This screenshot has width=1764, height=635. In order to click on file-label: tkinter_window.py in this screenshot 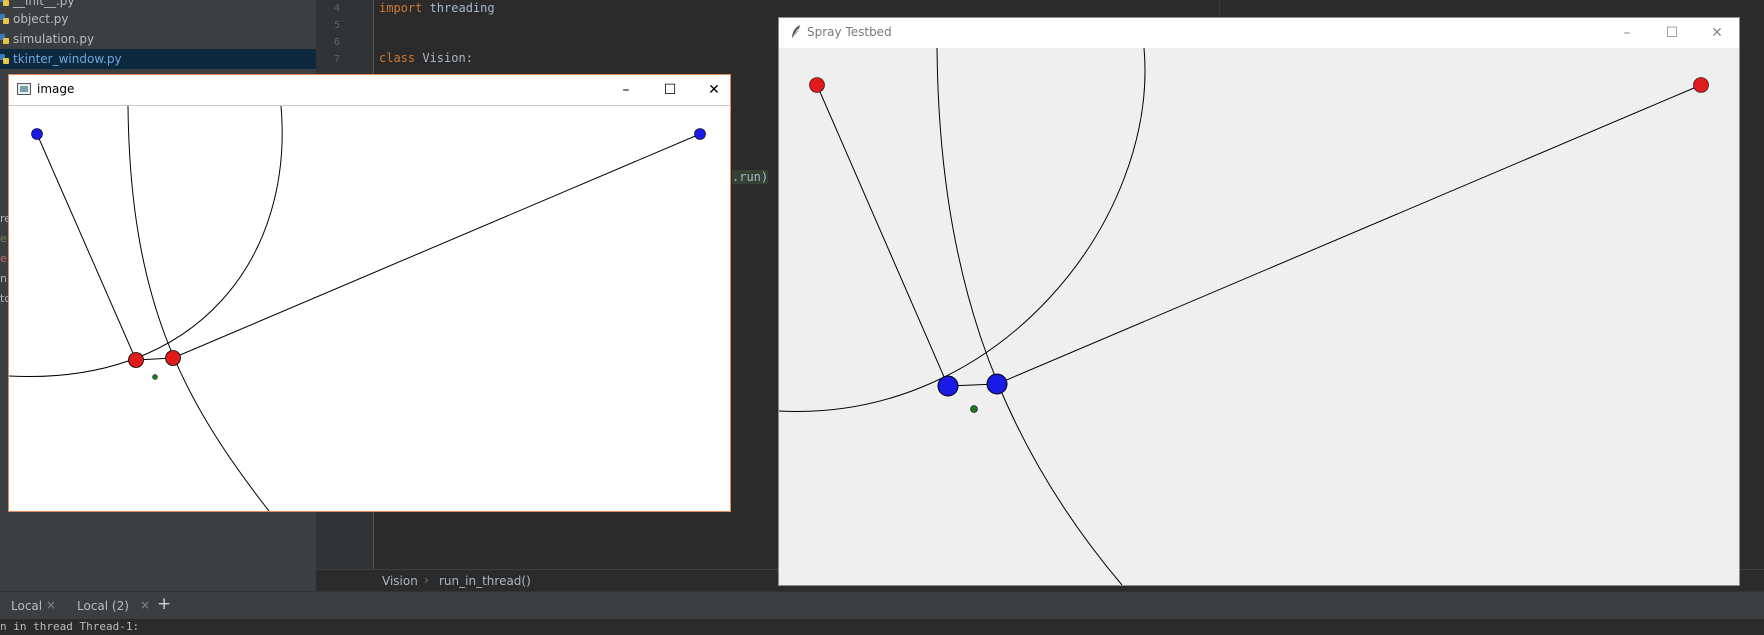, I will do `click(67, 59)`.